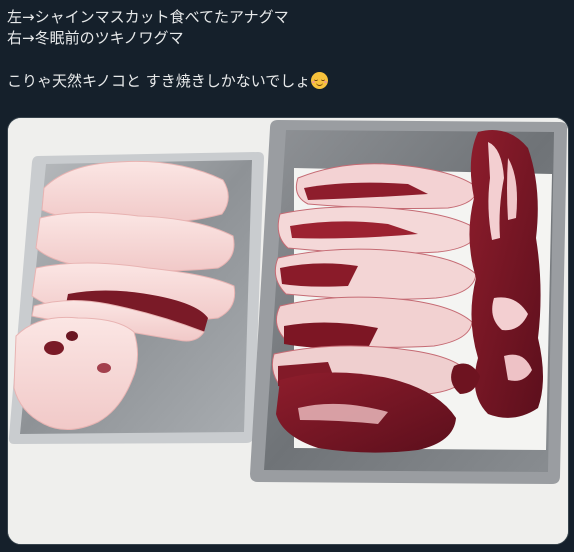 This screenshot has width=574, height=552. Describe the element at coordinates (95, 38) in the screenshot. I see `tweet-line-2: 右→冬眠前のツキノワグマ` at that location.